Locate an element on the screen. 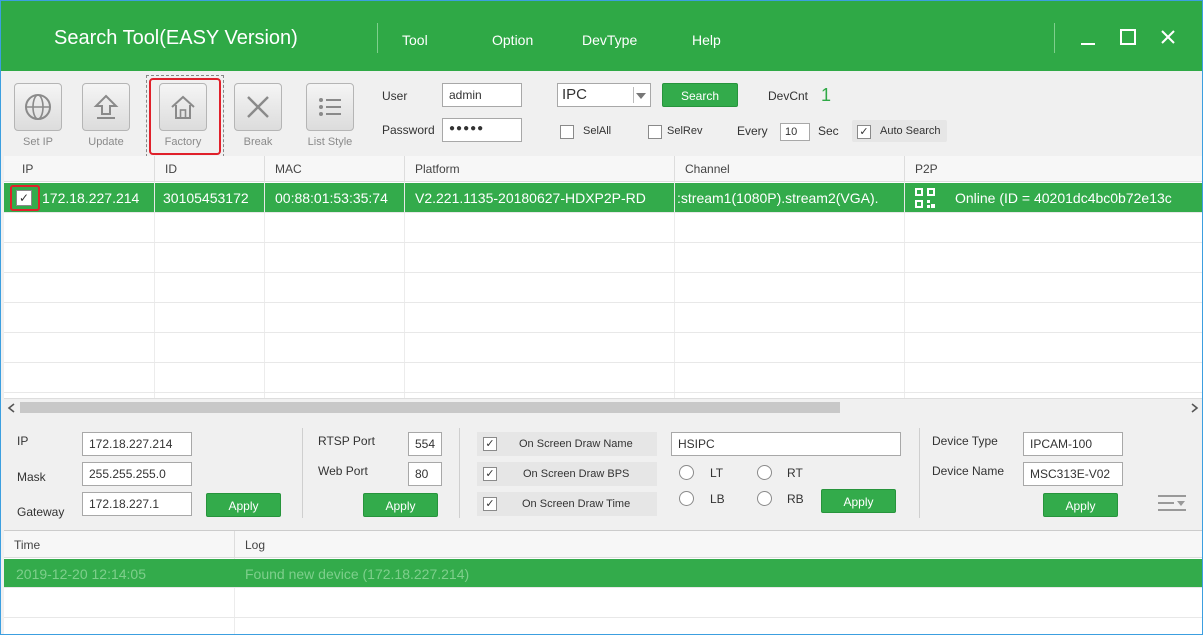 The height and width of the screenshot is (635, 1203). selrev-label: SelRev is located at coordinates (685, 131).